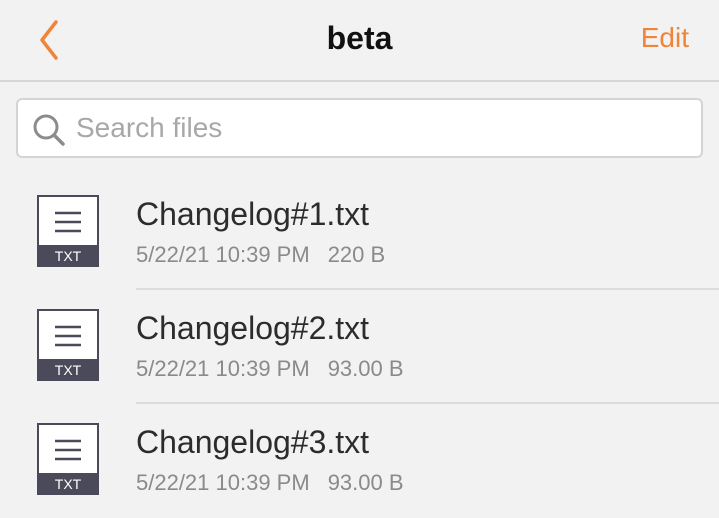 The image size is (719, 518). I want to click on back-button, so click(50, 40).